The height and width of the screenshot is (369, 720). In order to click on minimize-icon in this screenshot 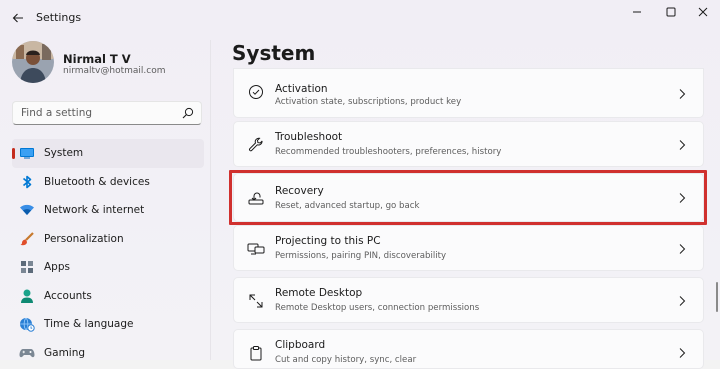, I will do `click(637, 12)`.